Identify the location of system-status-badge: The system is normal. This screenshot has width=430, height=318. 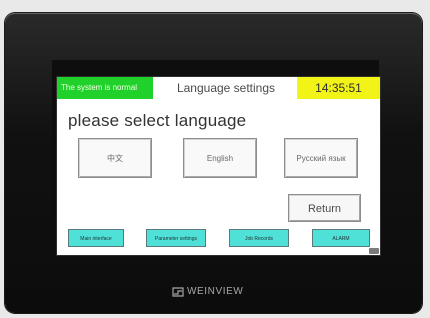
(105, 88).